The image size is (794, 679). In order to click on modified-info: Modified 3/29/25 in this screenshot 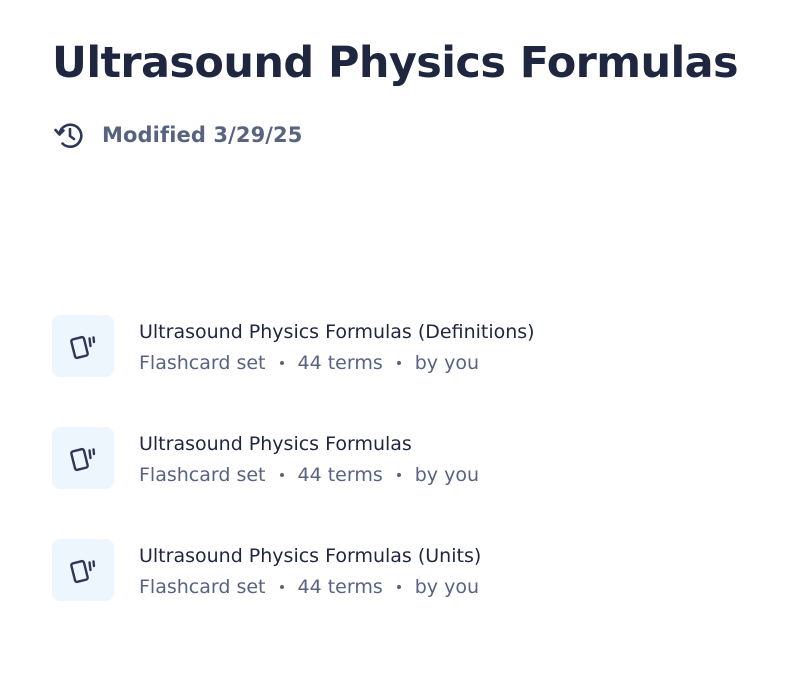, I will do `click(177, 135)`.